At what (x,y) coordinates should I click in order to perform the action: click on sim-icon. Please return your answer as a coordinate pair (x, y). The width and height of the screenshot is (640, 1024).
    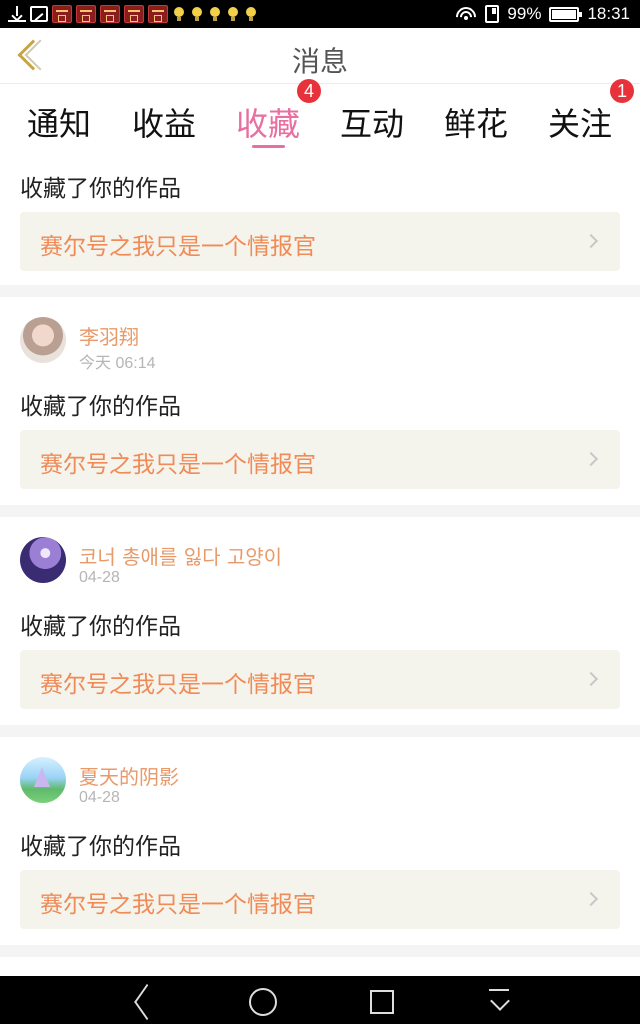
    Looking at the image, I should click on (492, 14).